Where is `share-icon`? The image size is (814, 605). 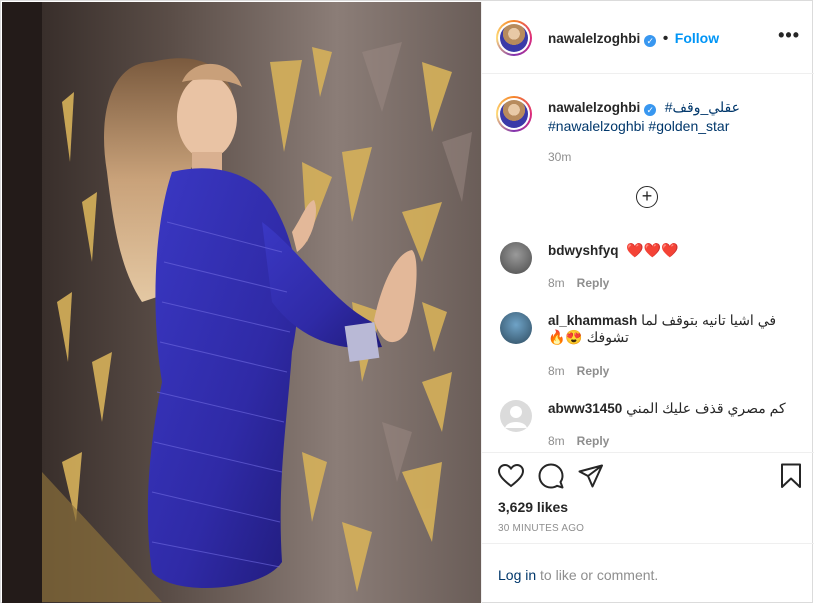 share-icon is located at coordinates (591, 476).